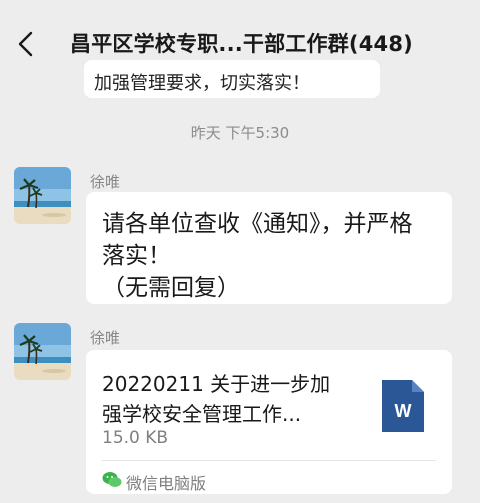 The height and width of the screenshot is (503, 480). I want to click on back-button, so click(26, 44).